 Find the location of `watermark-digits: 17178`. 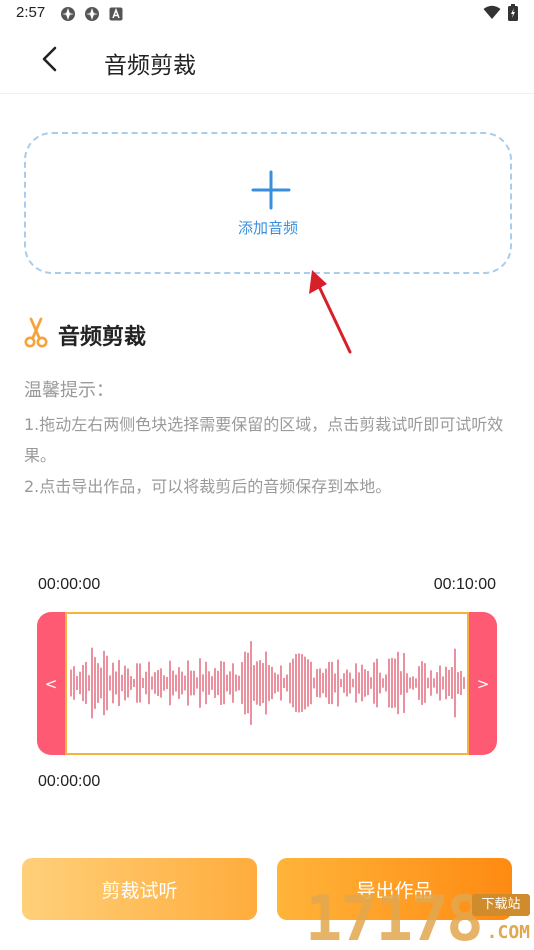

watermark-digits: 17178 is located at coordinates (394, 916).